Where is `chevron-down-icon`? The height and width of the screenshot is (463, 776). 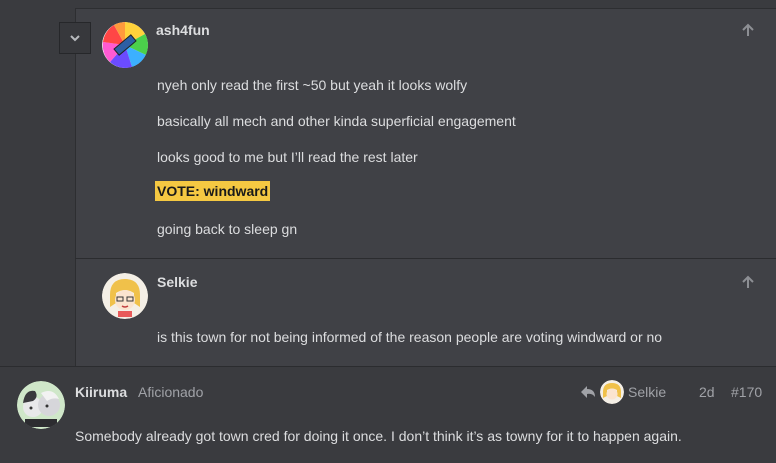 chevron-down-icon is located at coordinates (75, 38).